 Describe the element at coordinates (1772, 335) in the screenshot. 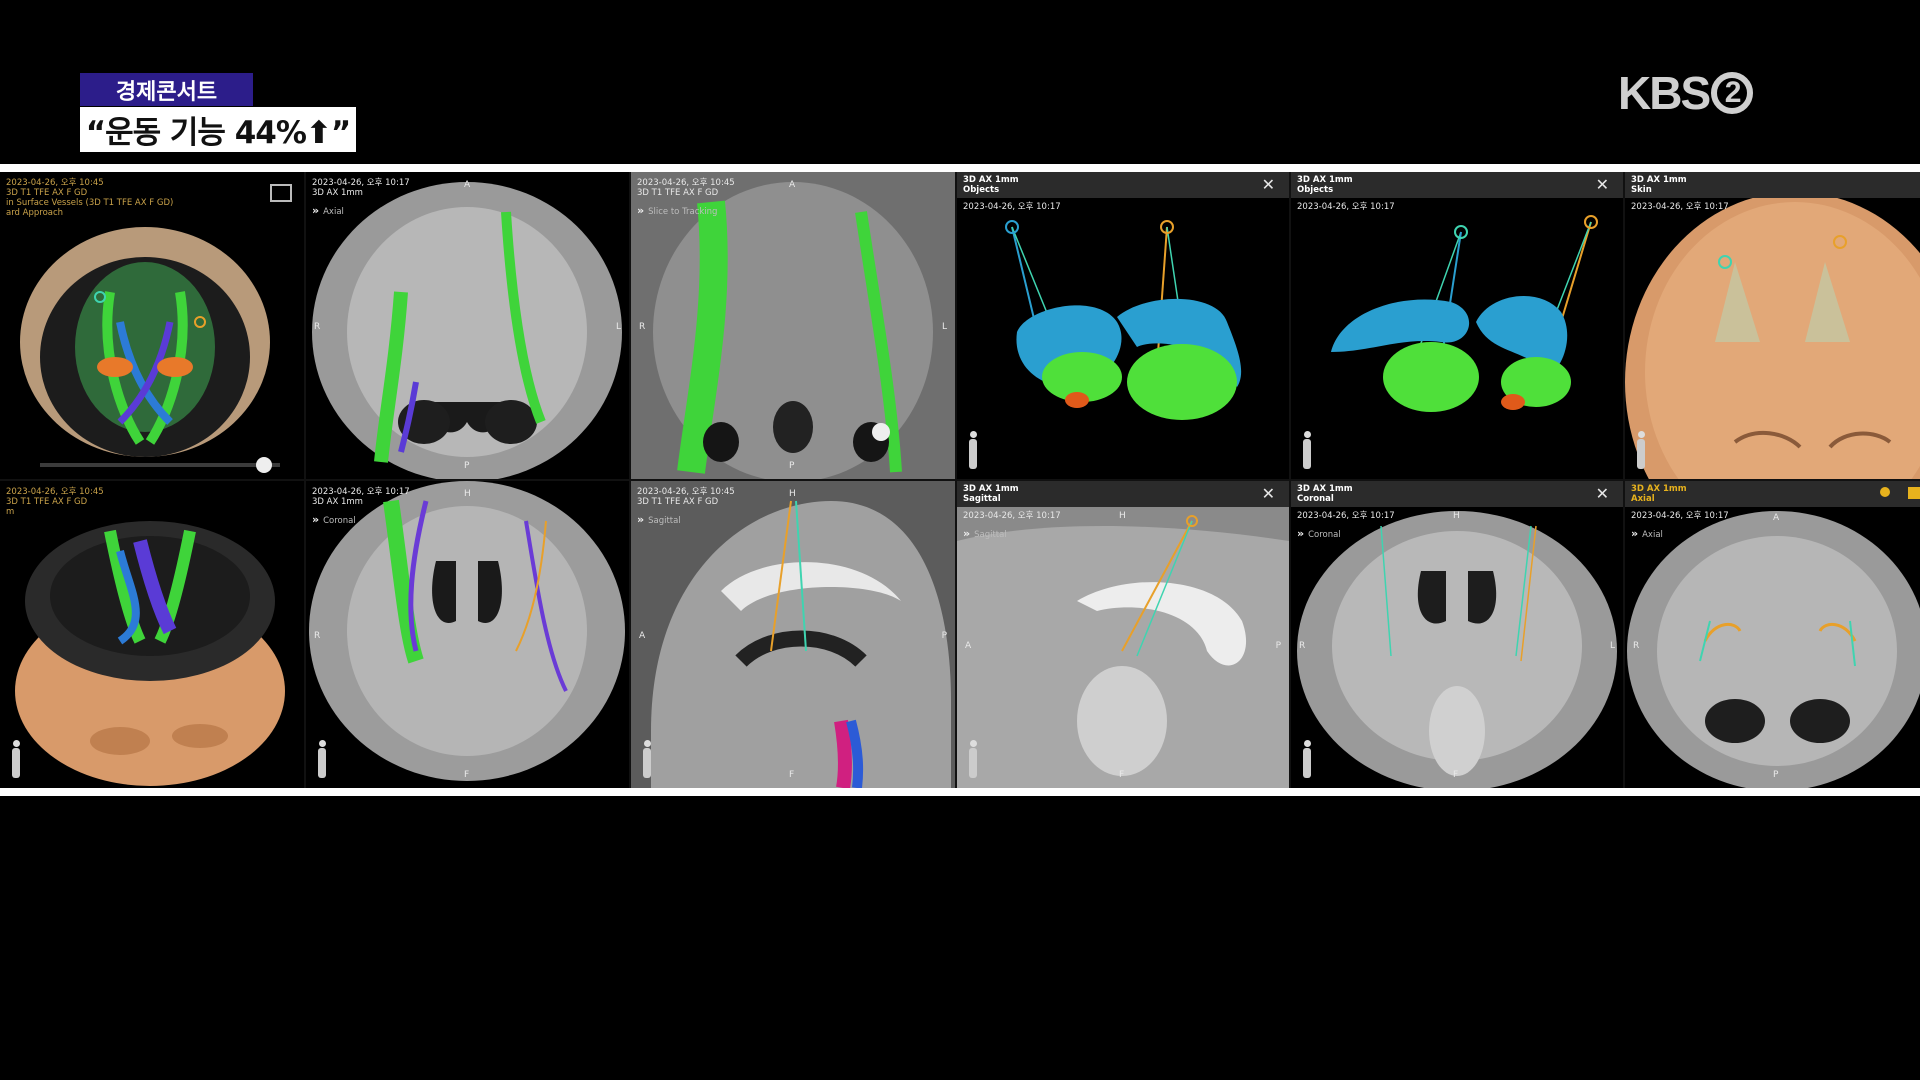

I see `skin-face-render` at that location.